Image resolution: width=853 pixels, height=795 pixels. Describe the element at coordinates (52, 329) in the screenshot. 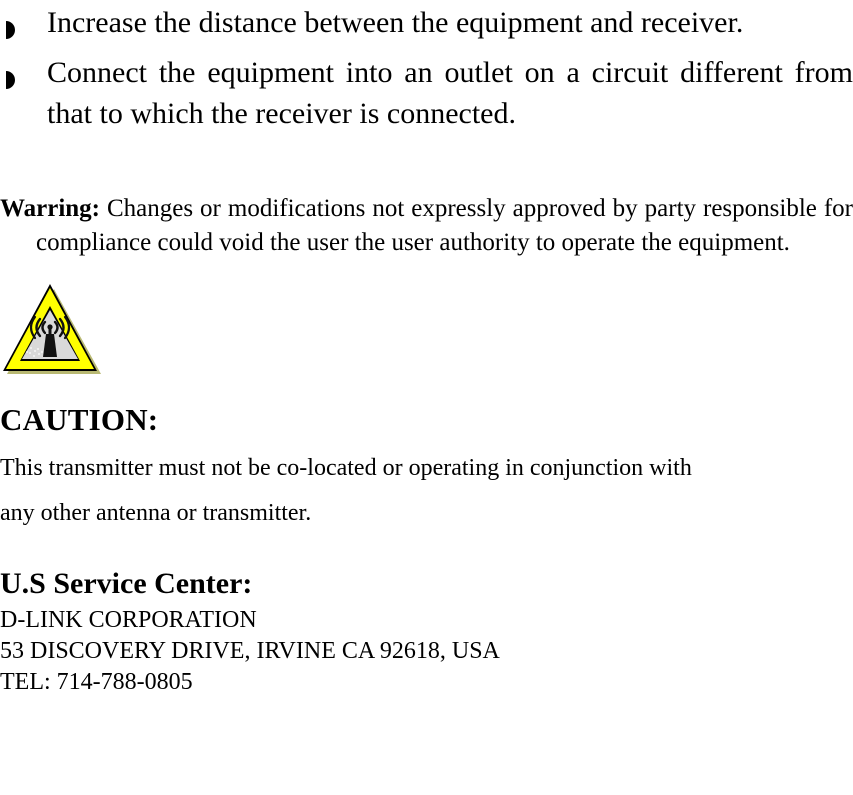

I see `rf-radiation-warning-triangle-icon` at that location.